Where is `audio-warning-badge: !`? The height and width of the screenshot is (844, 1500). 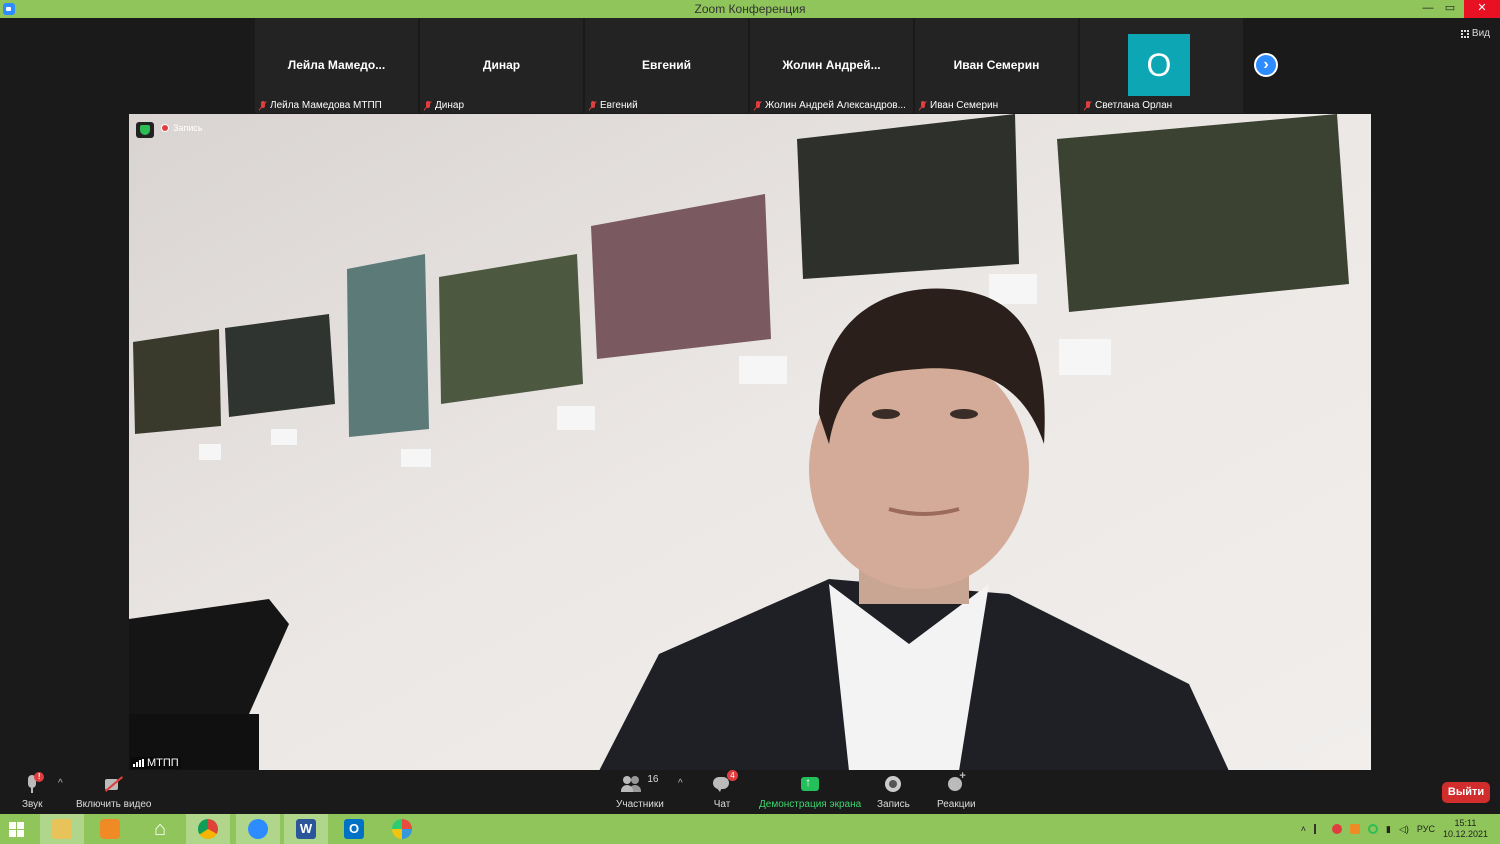
audio-warning-badge: ! is located at coordinates (39, 777).